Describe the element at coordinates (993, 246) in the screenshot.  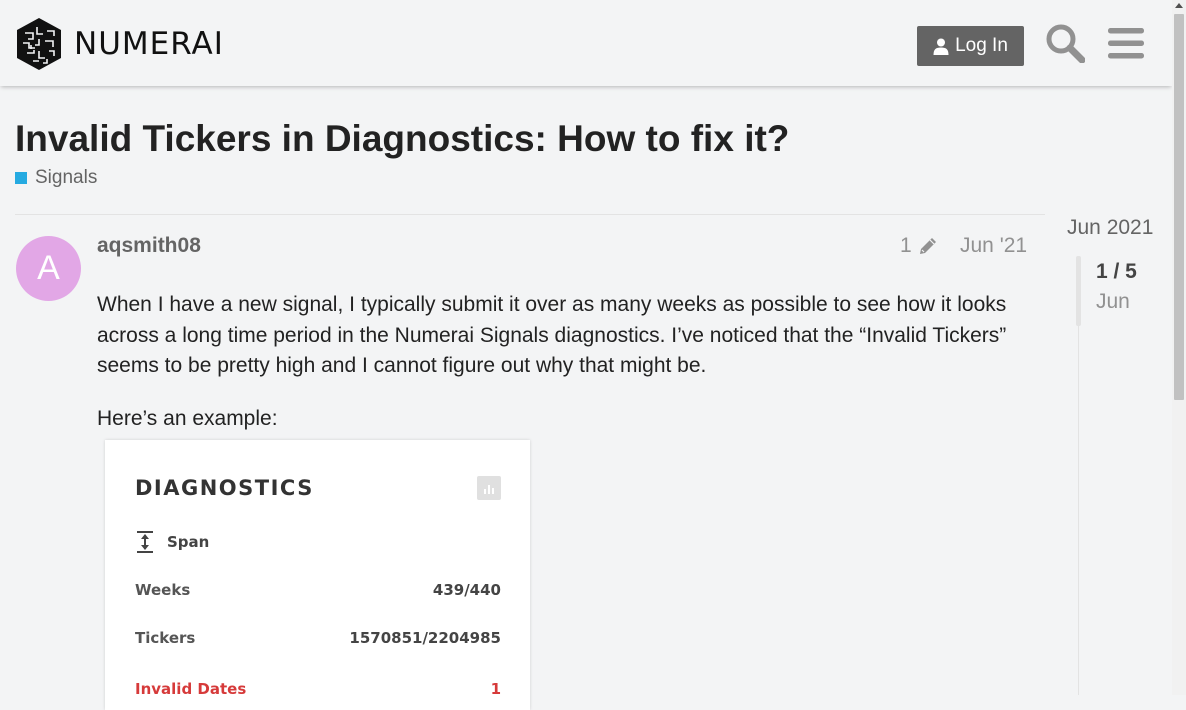
I see `post-date: Jun '21` at that location.